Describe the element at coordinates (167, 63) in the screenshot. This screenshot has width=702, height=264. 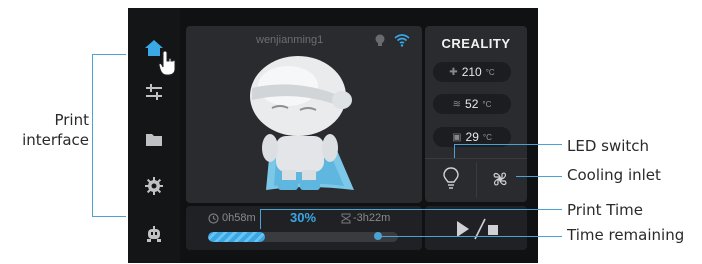
I see `hand-cursor-icon` at that location.